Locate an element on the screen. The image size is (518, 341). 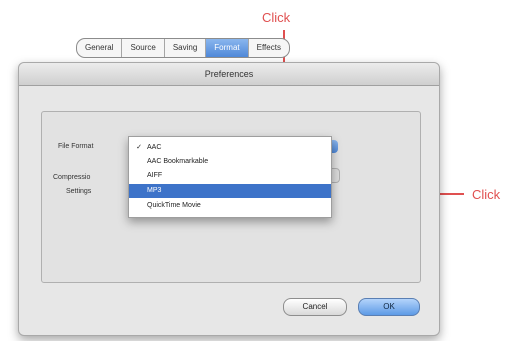
tab-saving: Saving is located at coordinates (186, 48).